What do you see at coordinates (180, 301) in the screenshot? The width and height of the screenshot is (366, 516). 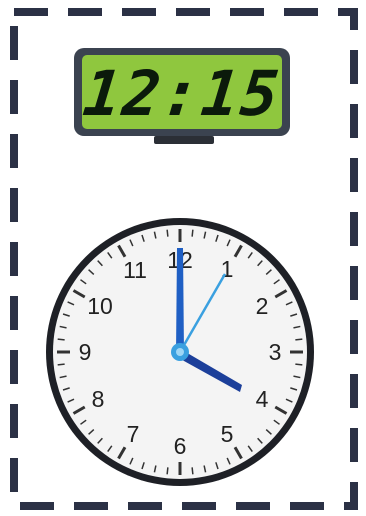 I see `minute-hand` at bounding box center [180, 301].